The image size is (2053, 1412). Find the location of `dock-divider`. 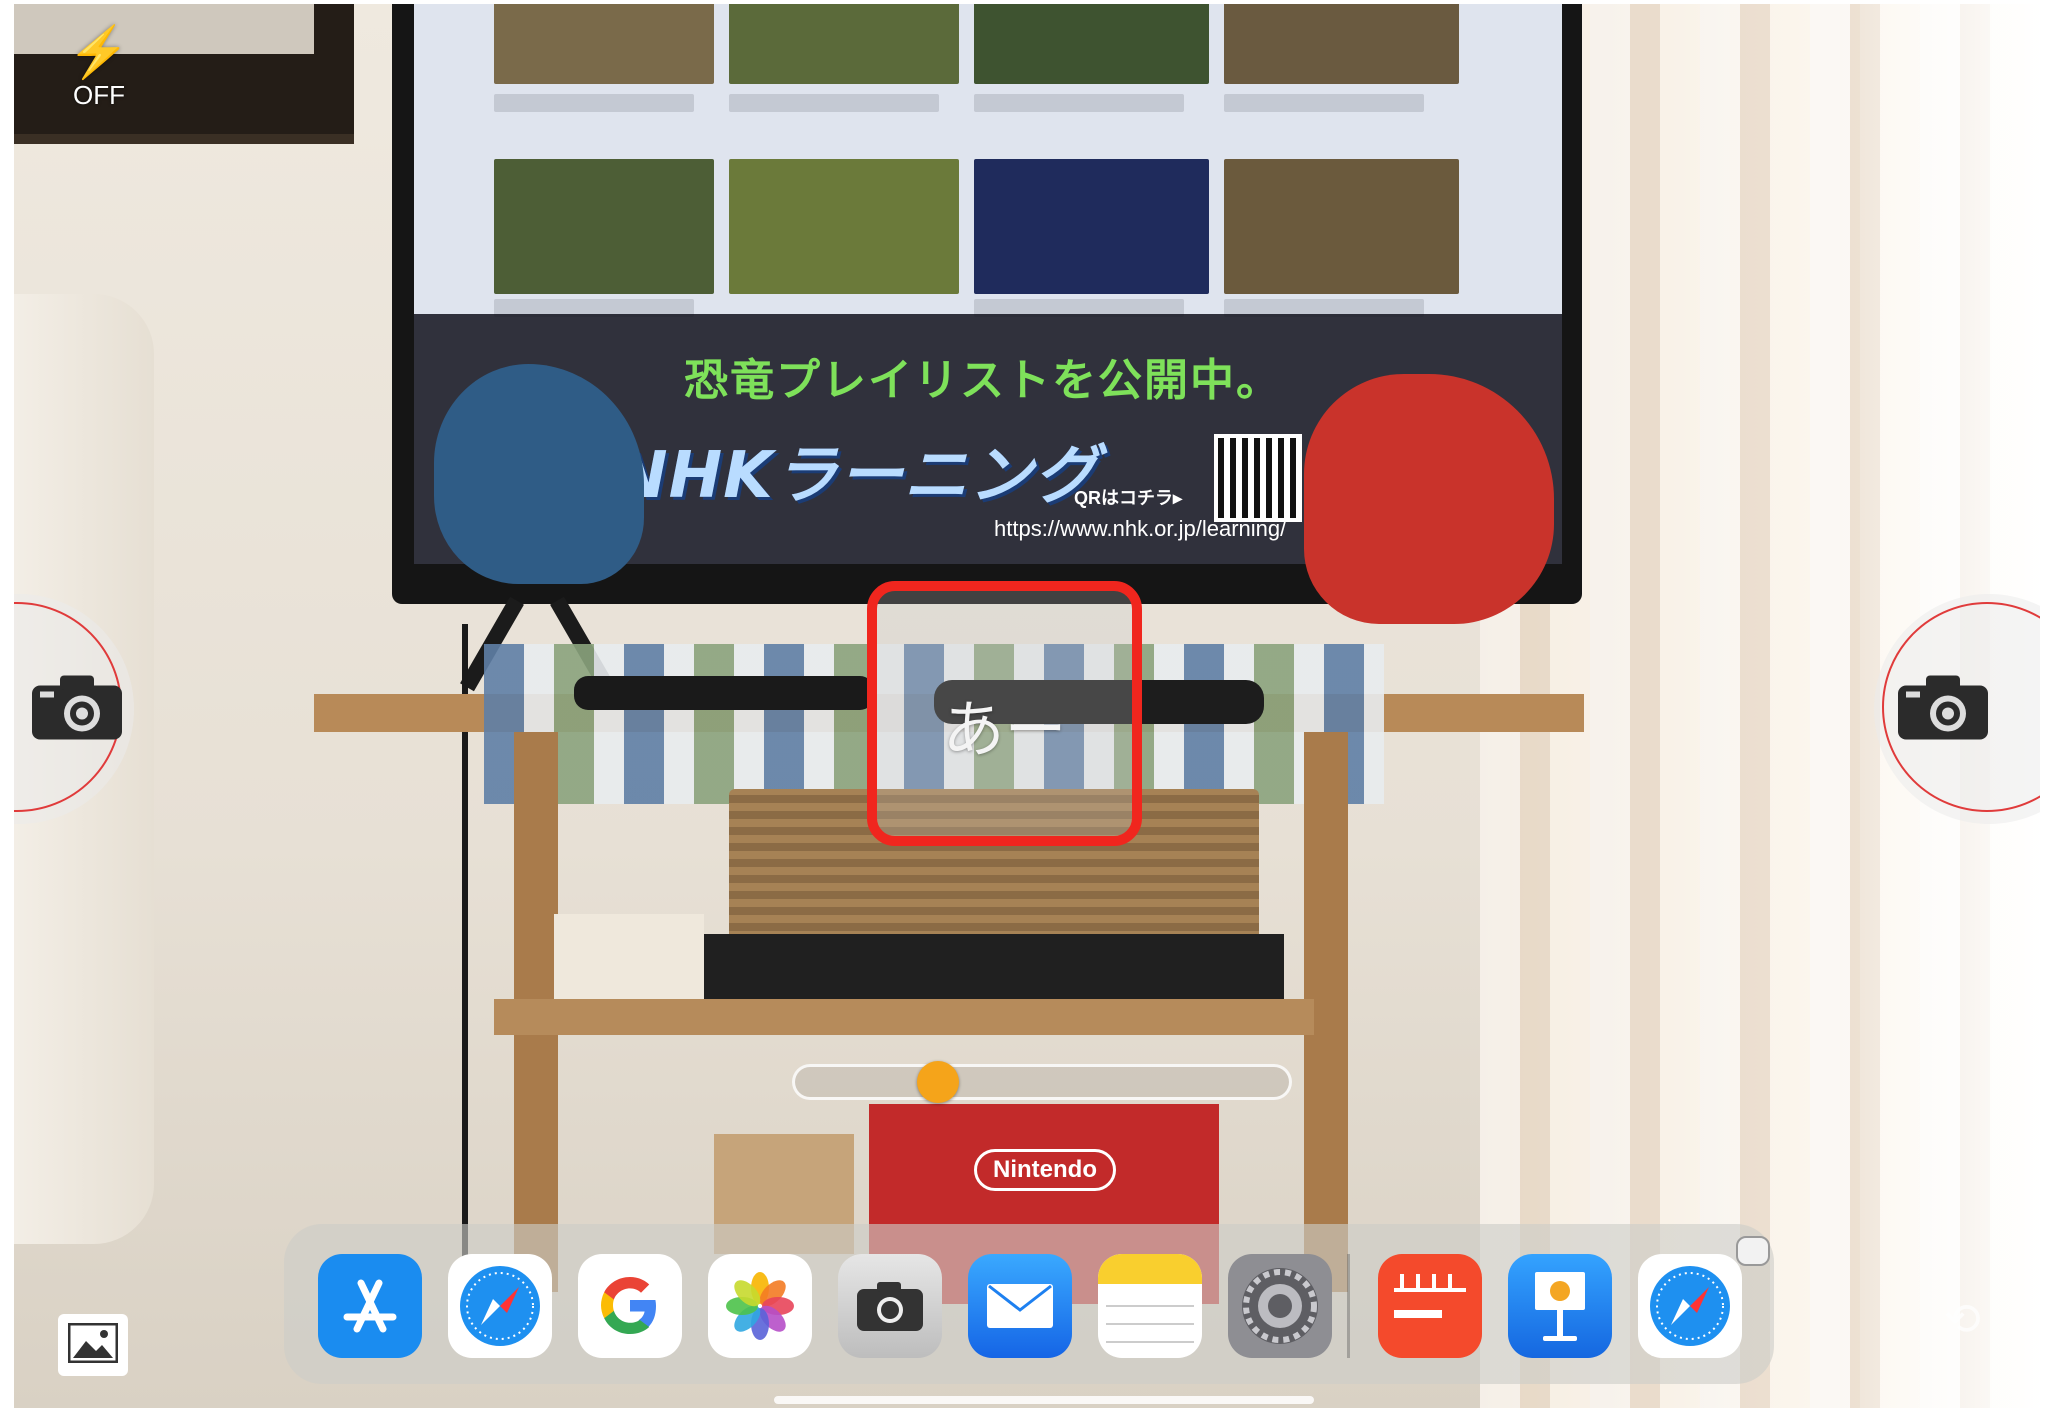

dock-divider is located at coordinates (1348, 1306).